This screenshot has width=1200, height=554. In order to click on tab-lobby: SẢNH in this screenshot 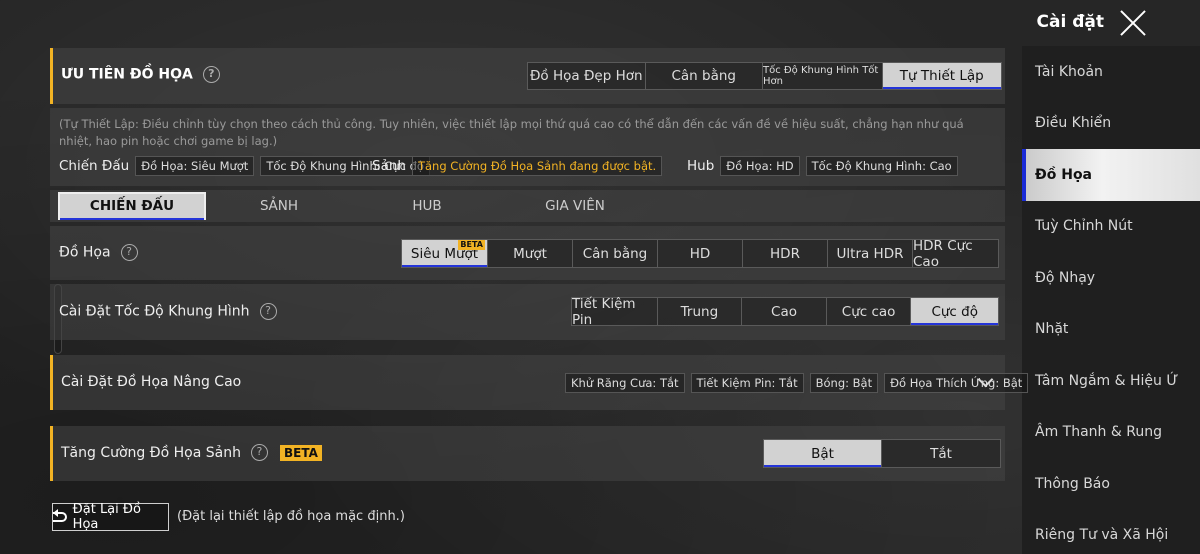, I will do `click(279, 206)`.